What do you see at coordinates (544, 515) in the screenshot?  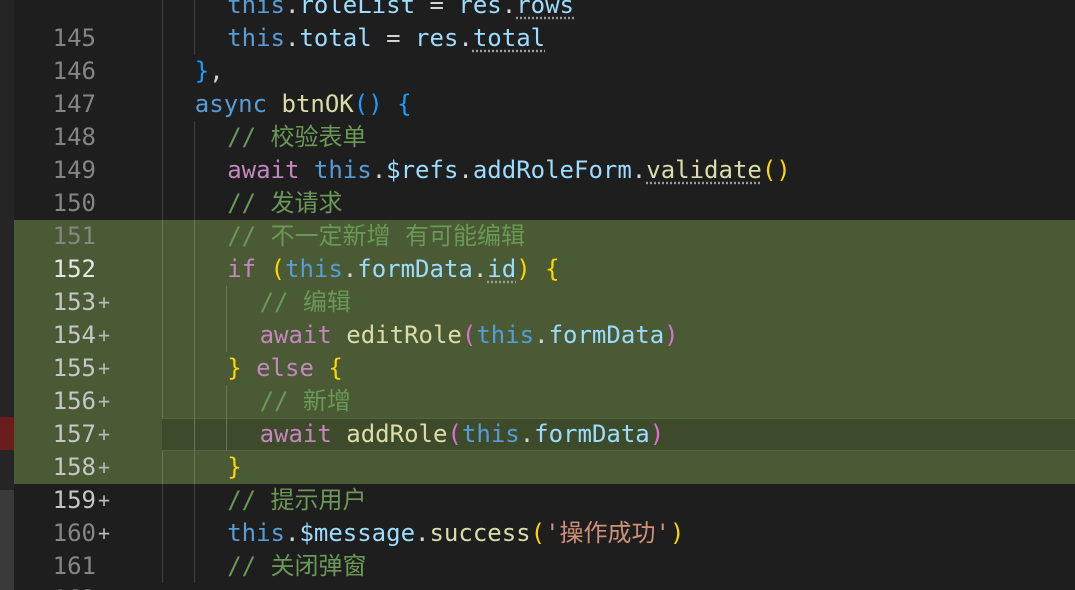 I see `code-line-160: 160 // 提示用户` at bounding box center [544, 515].